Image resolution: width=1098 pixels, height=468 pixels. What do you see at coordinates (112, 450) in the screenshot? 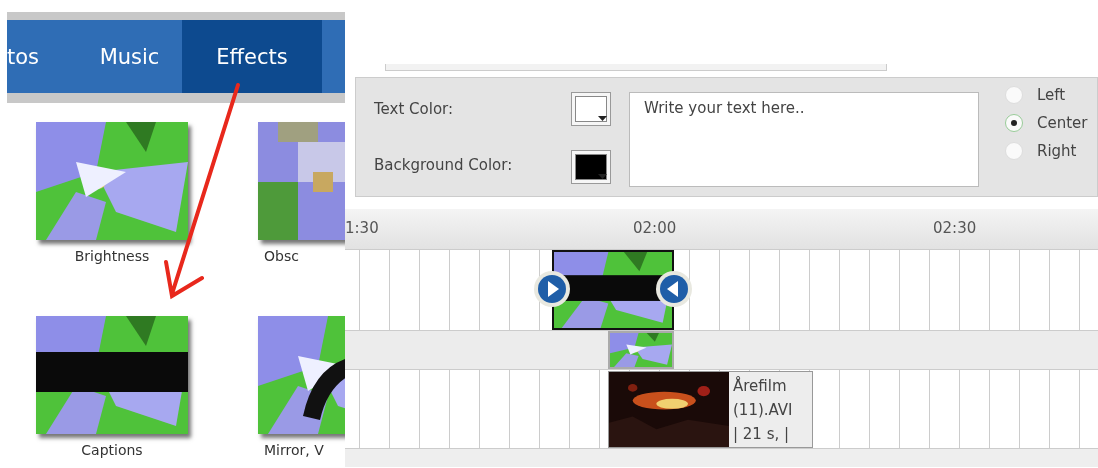
I see `effect-label: Captions` at bounding box center [112, 450].